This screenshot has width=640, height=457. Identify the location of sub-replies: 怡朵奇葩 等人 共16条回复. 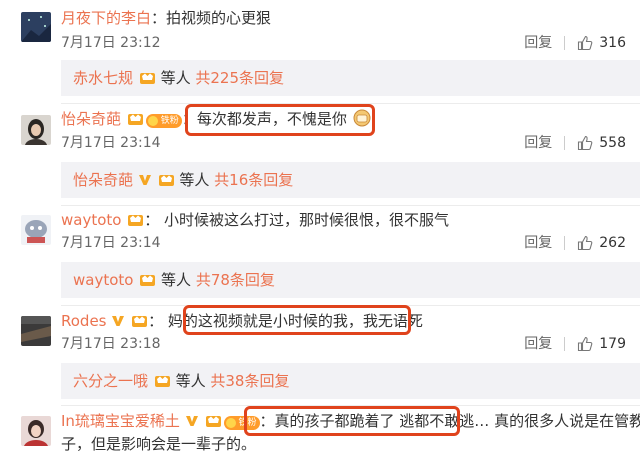
(350, 180).